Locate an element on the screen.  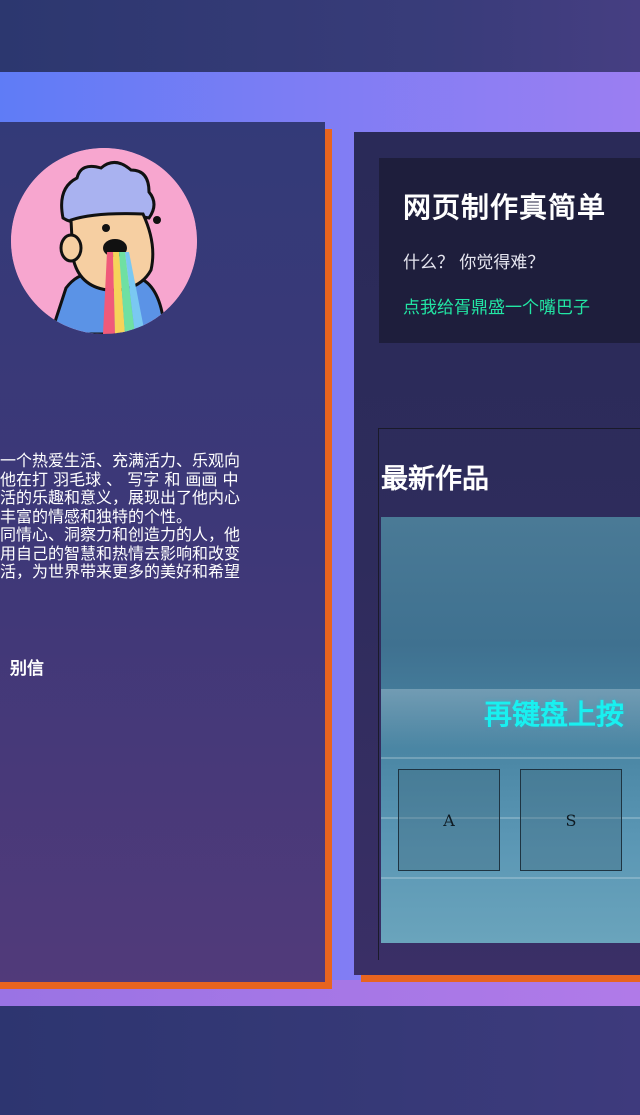
bio-line: 他在打 羽毛球 、 写字 和 画画 中 is located at coordinates (119, 479).